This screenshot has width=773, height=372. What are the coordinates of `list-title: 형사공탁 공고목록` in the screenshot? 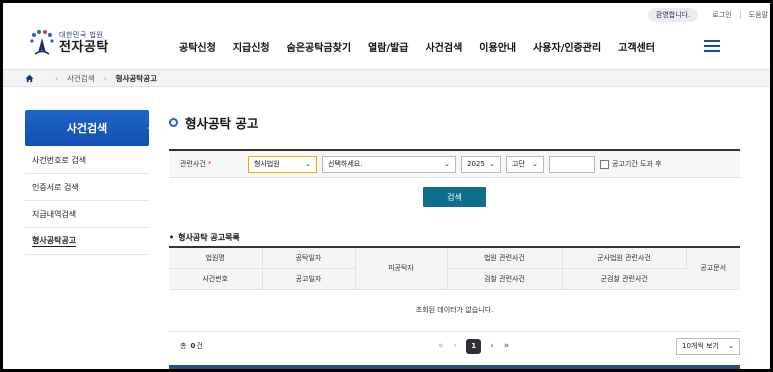 It's located at (204, 237).